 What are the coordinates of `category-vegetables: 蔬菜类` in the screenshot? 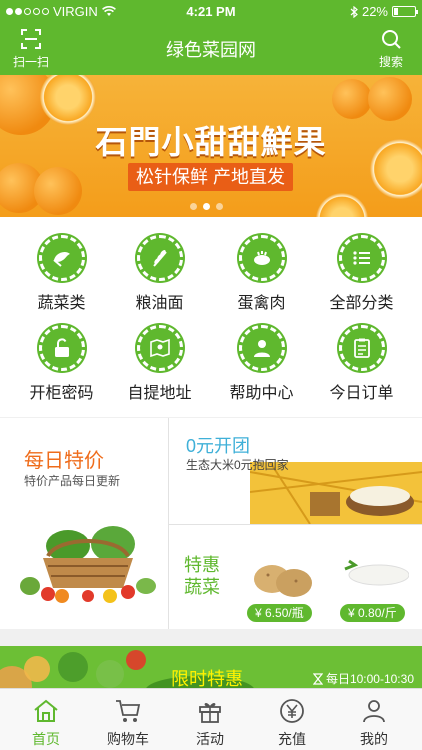 It's located at (61, 274).